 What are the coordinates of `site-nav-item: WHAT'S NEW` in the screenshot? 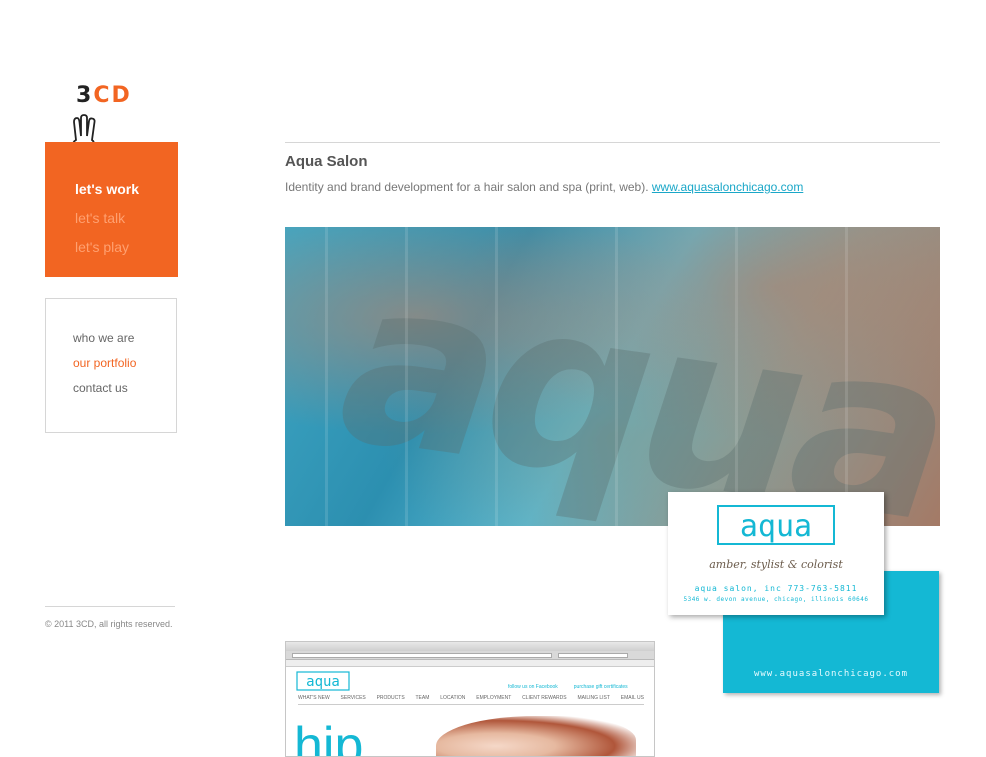 It's located at (314, 698).